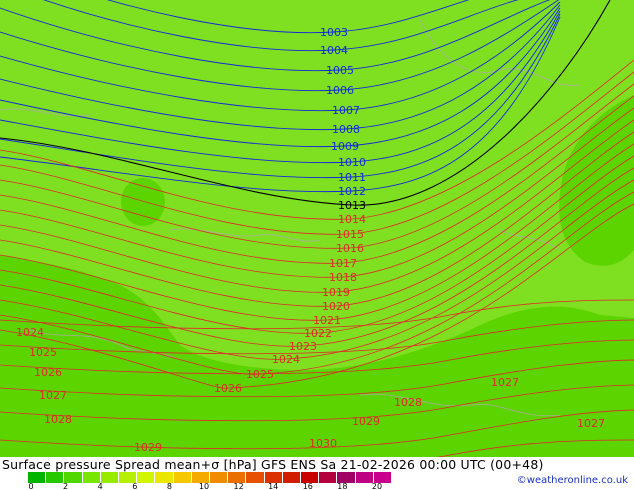  Describe the element at coordinates (135, 486) in the screenshot. I see `scale-tick-label: 6` at that location.